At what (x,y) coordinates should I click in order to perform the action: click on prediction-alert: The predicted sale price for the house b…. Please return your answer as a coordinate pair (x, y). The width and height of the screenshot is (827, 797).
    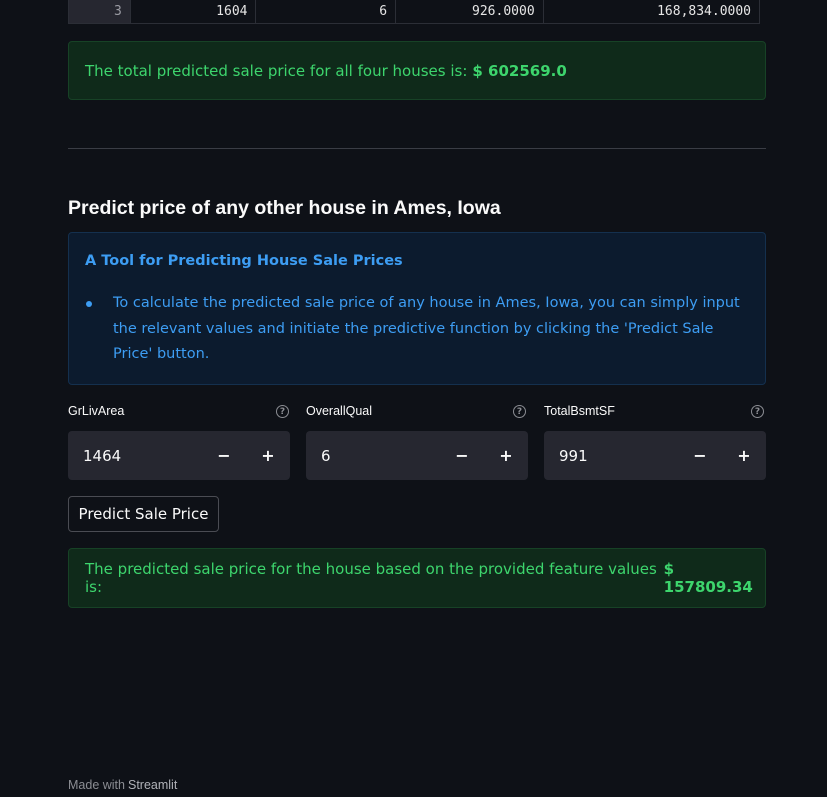
    Looking at the image, I should click on (417, 578).